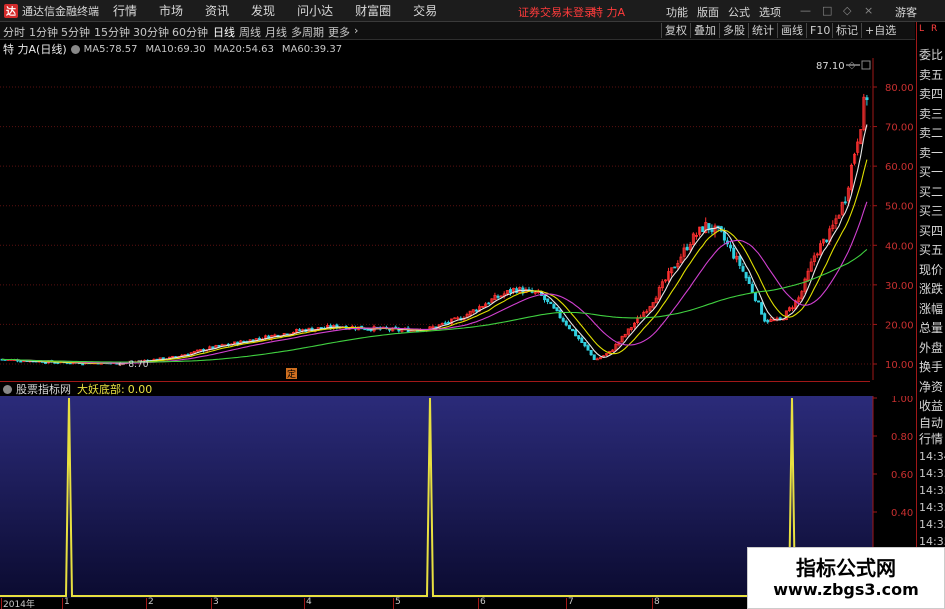 The height and width of the screenshot is (609, 945). What do you see at coordinates (906, 12) in the screenshot?
I see `guest-user: 游客` at bounding box center [906, 12].